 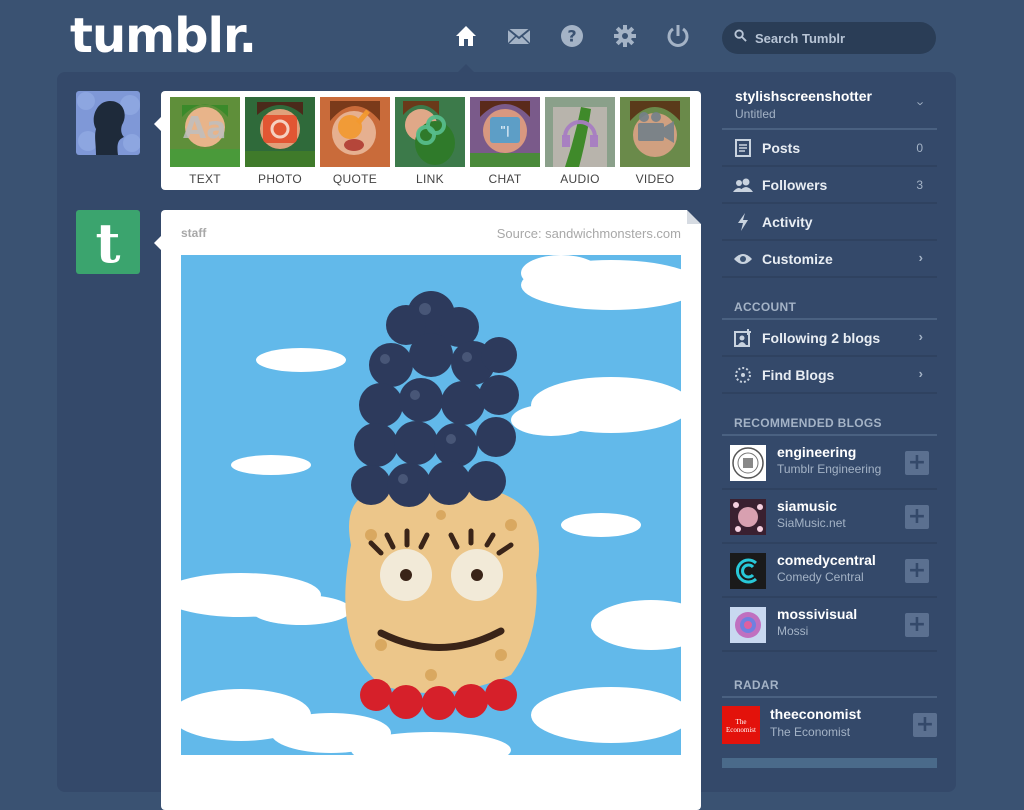 What do you see at coordinates (466, 36) in the screenshot?
I see `home-icon` at bounding box center [466, 36].